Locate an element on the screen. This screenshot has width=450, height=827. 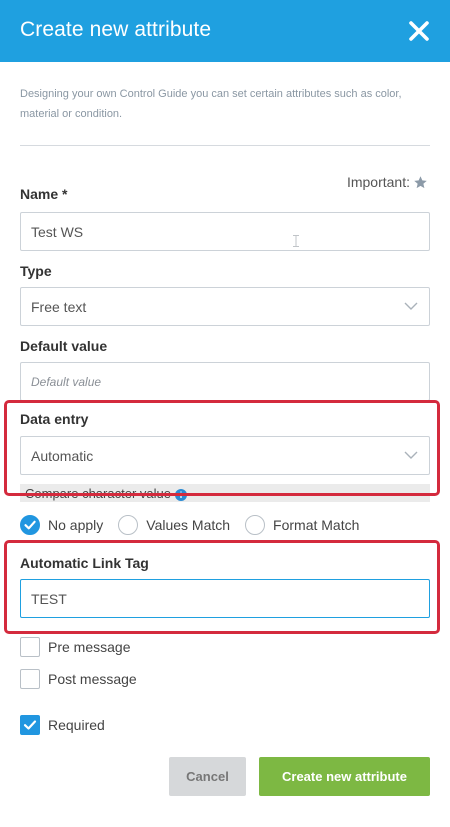
name-input-value: Test WS is located at coordinates (57, 231).